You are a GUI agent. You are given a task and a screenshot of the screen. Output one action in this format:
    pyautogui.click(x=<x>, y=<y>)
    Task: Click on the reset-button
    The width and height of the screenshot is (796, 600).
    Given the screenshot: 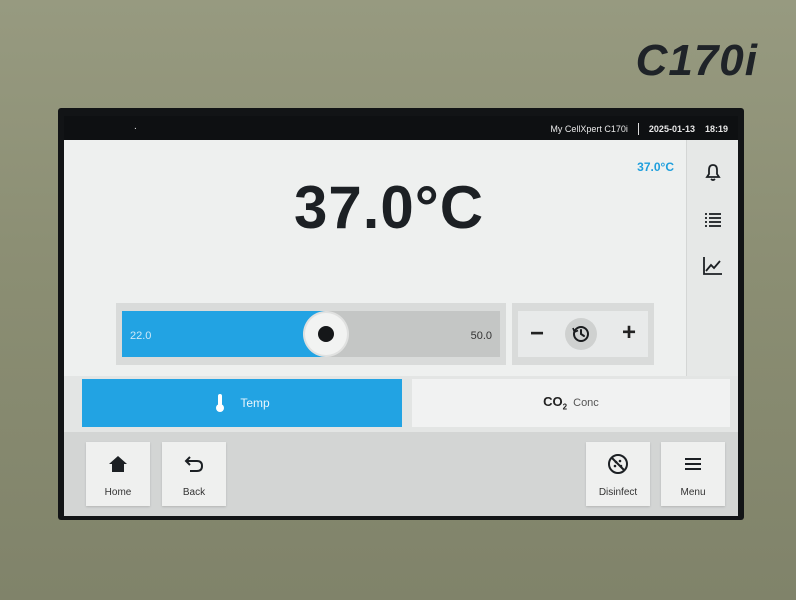 What is the action you would take?
    pyautogui.click(x=581, y=334)
    